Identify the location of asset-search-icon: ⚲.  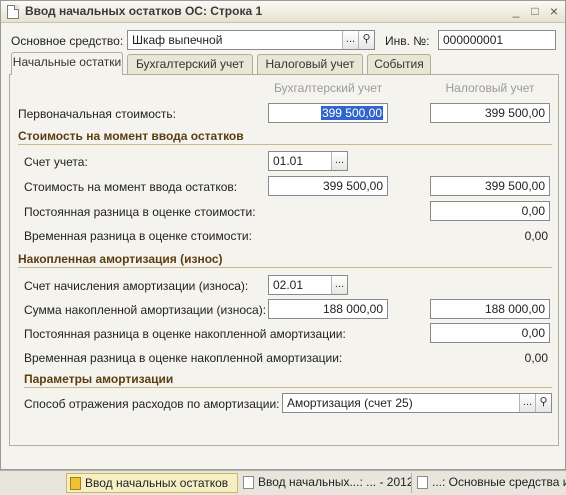
(366, 40).